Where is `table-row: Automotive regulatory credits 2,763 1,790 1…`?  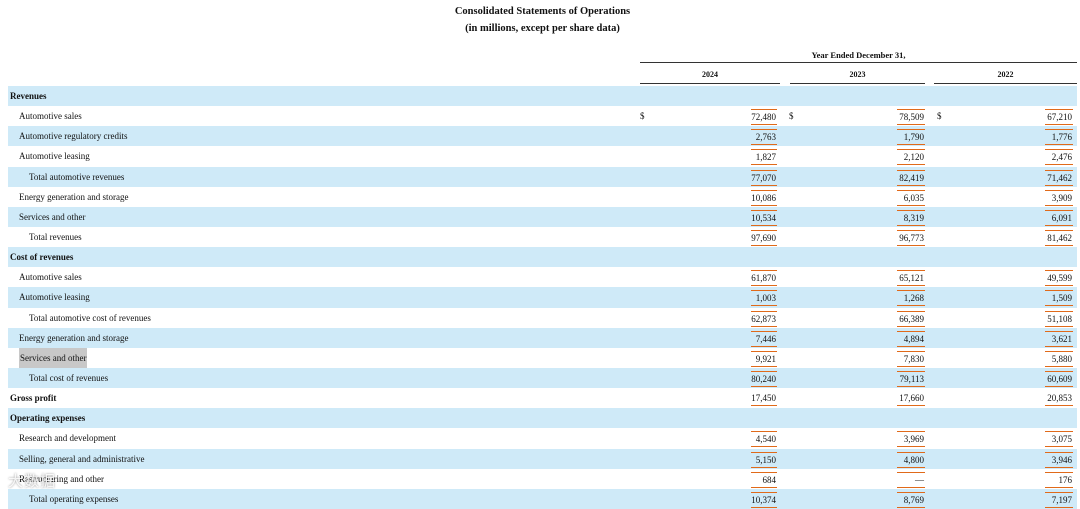
table-row: Automotive regulatory credits 2,763 1,790 1… is located at coordinates (542, 136).